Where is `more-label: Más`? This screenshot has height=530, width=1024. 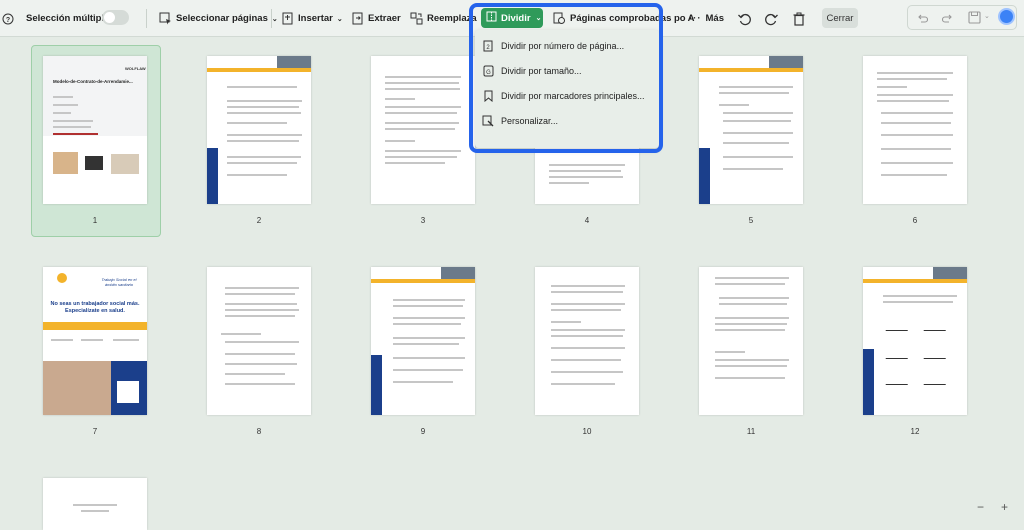 more-label: Más is located at coordinates (714, 18).